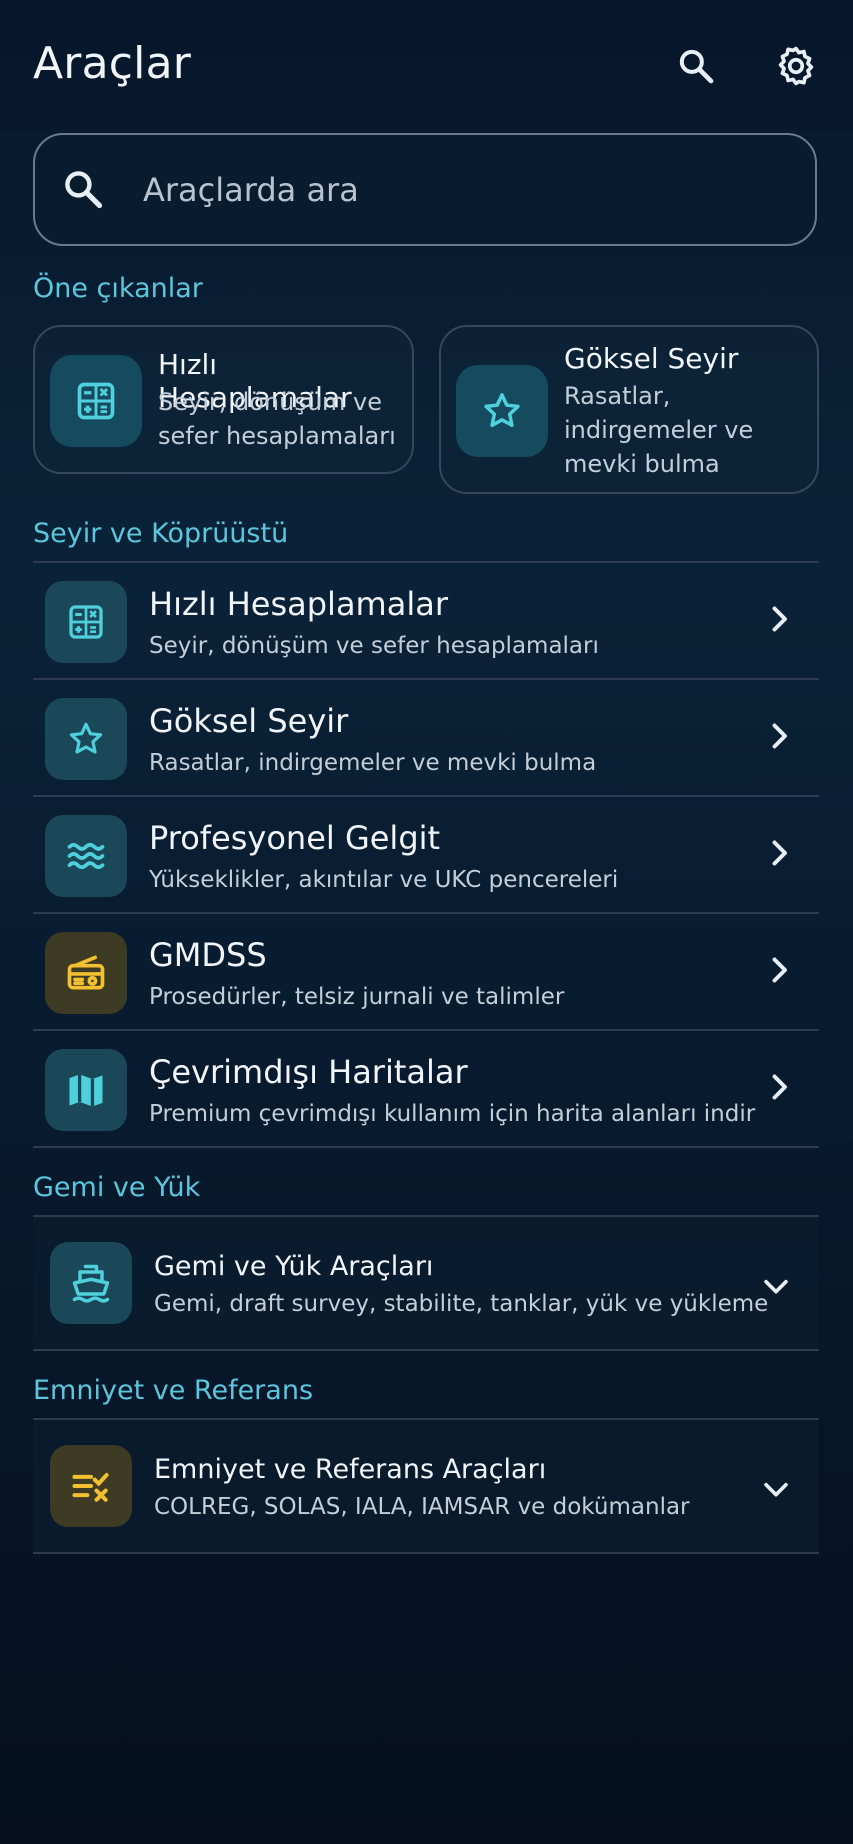 Image resolution: width=853 pixels, height=1844 pixels. I want to click on list-item-desc: Seyir, dönüşüm ve sefer hesaplamaları, so click(374, 646).